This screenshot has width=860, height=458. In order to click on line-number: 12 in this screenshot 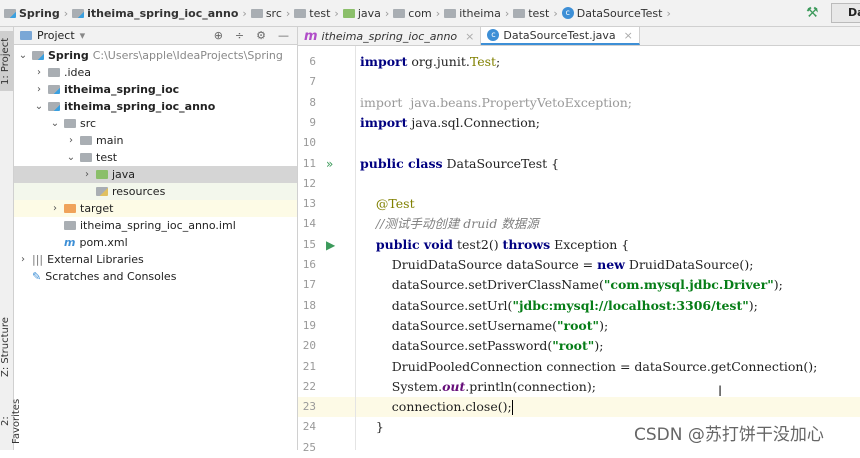, I will do `click(309, 183)`.